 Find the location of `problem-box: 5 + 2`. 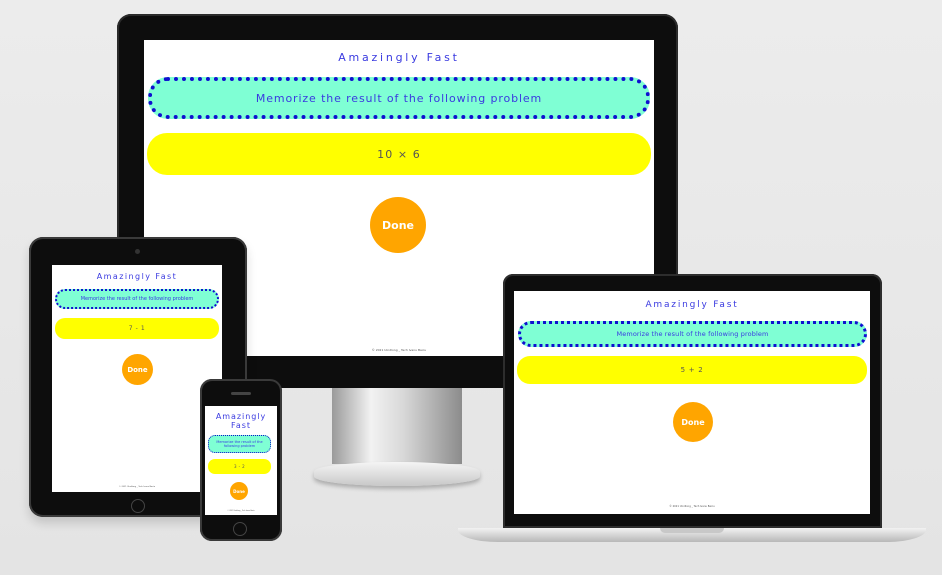

problem-box: 5 + 2 is located at coordinates (692, 370).